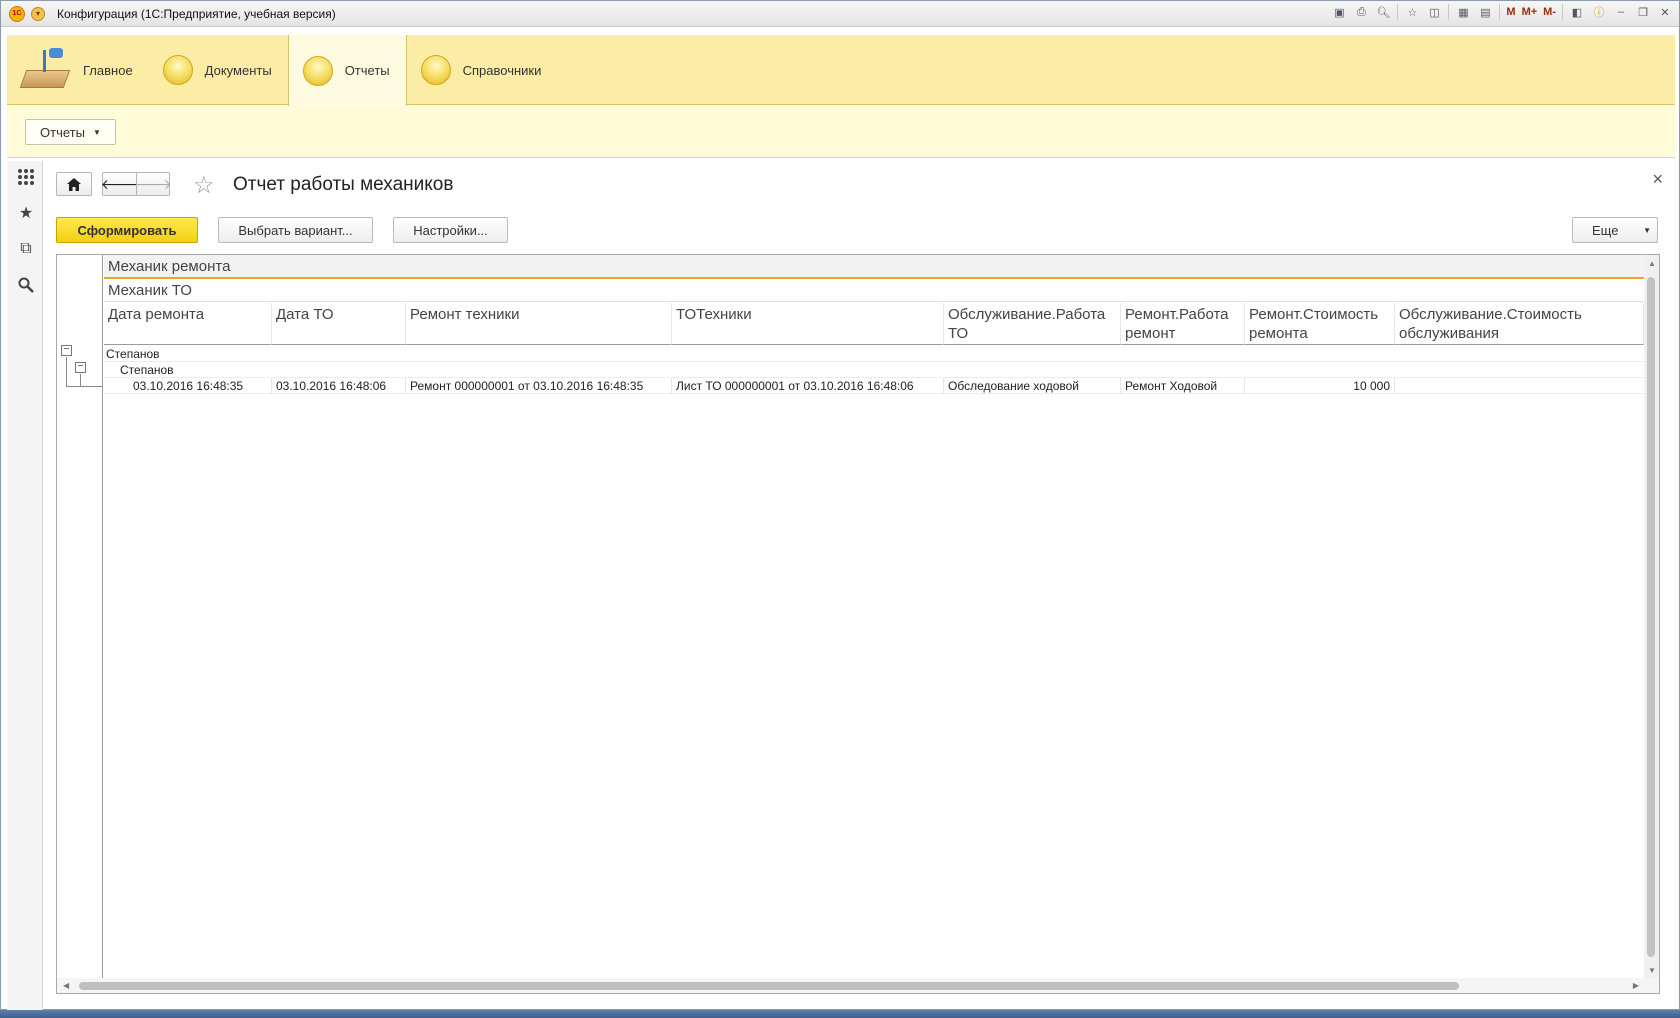  Describe the element at coordinates (188, 324) in the screenshot. I see `column-header: Дата ремонта` at that location.